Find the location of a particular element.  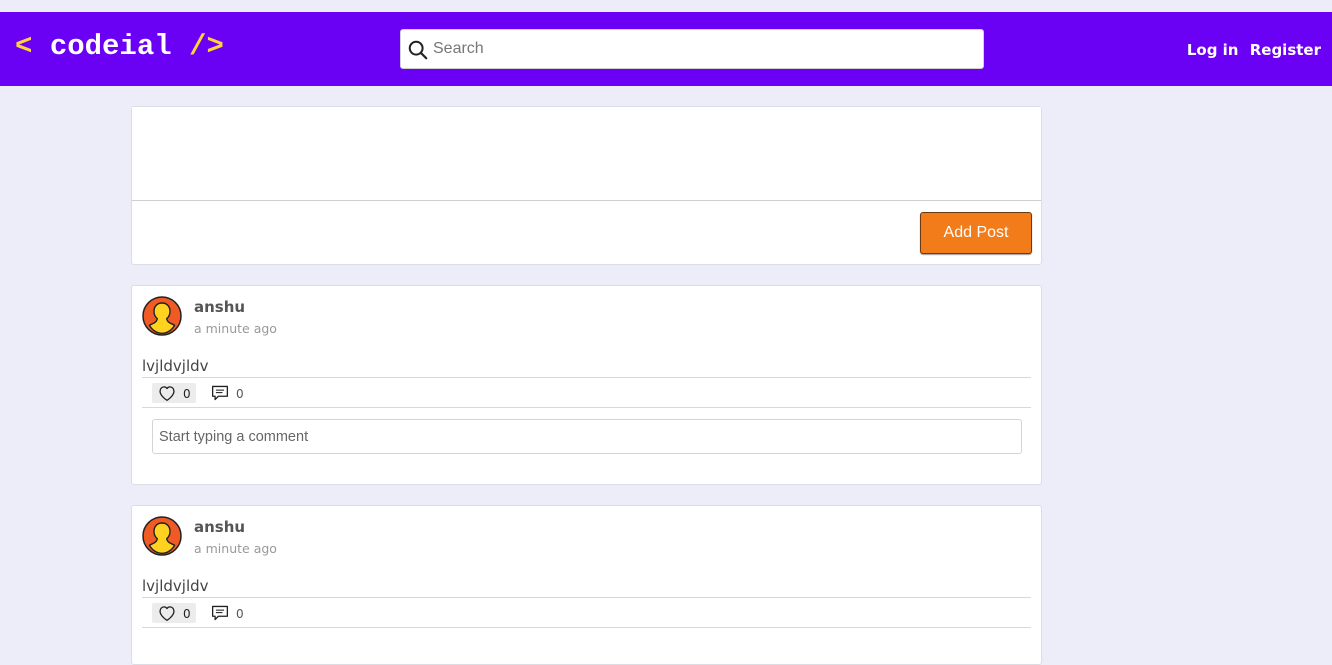

search-box is located at coordinates (692, 49).